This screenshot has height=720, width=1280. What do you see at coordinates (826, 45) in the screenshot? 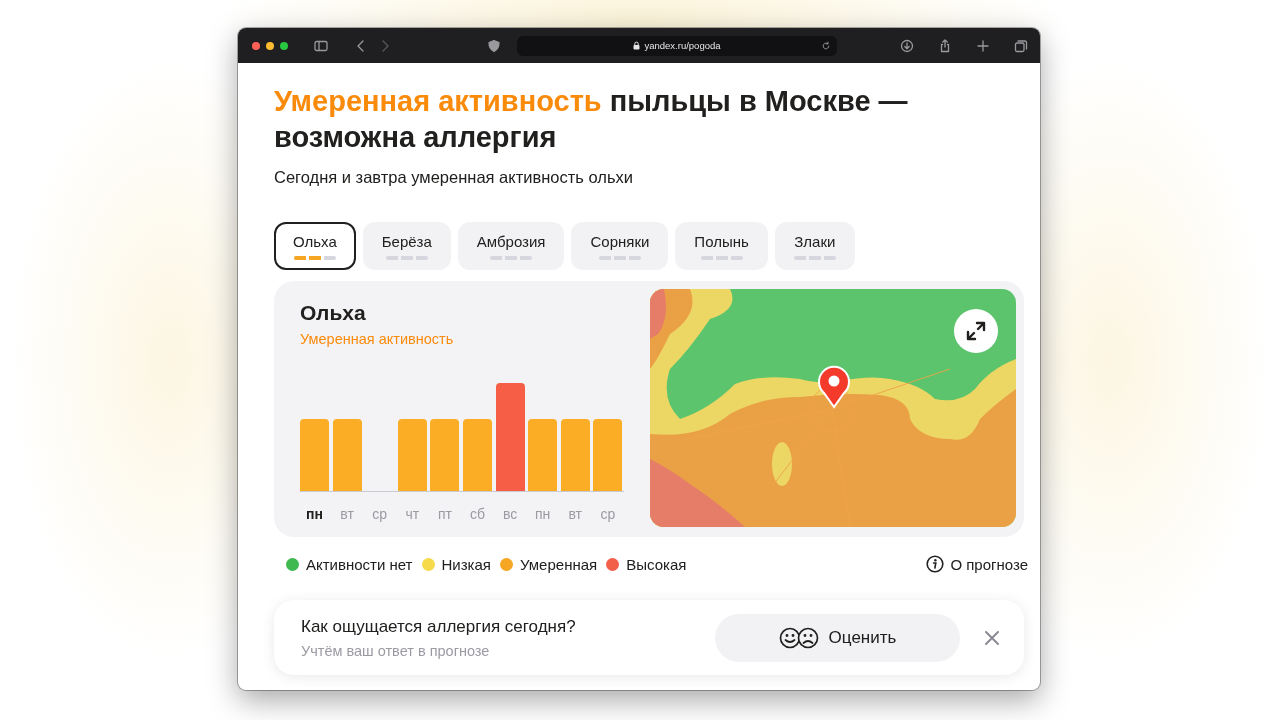
I see `reload-icon` at bounding box center [826, 45].